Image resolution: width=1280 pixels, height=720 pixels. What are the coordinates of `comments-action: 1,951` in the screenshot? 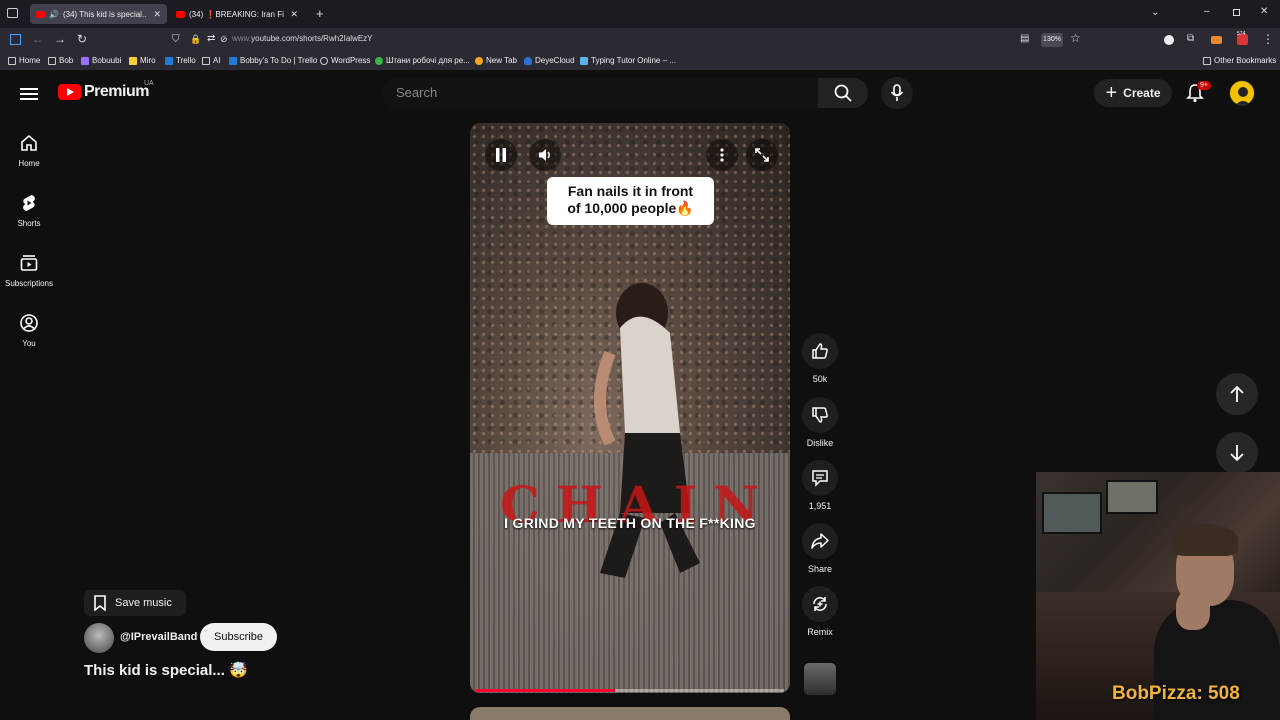 It's located at (820, 485).